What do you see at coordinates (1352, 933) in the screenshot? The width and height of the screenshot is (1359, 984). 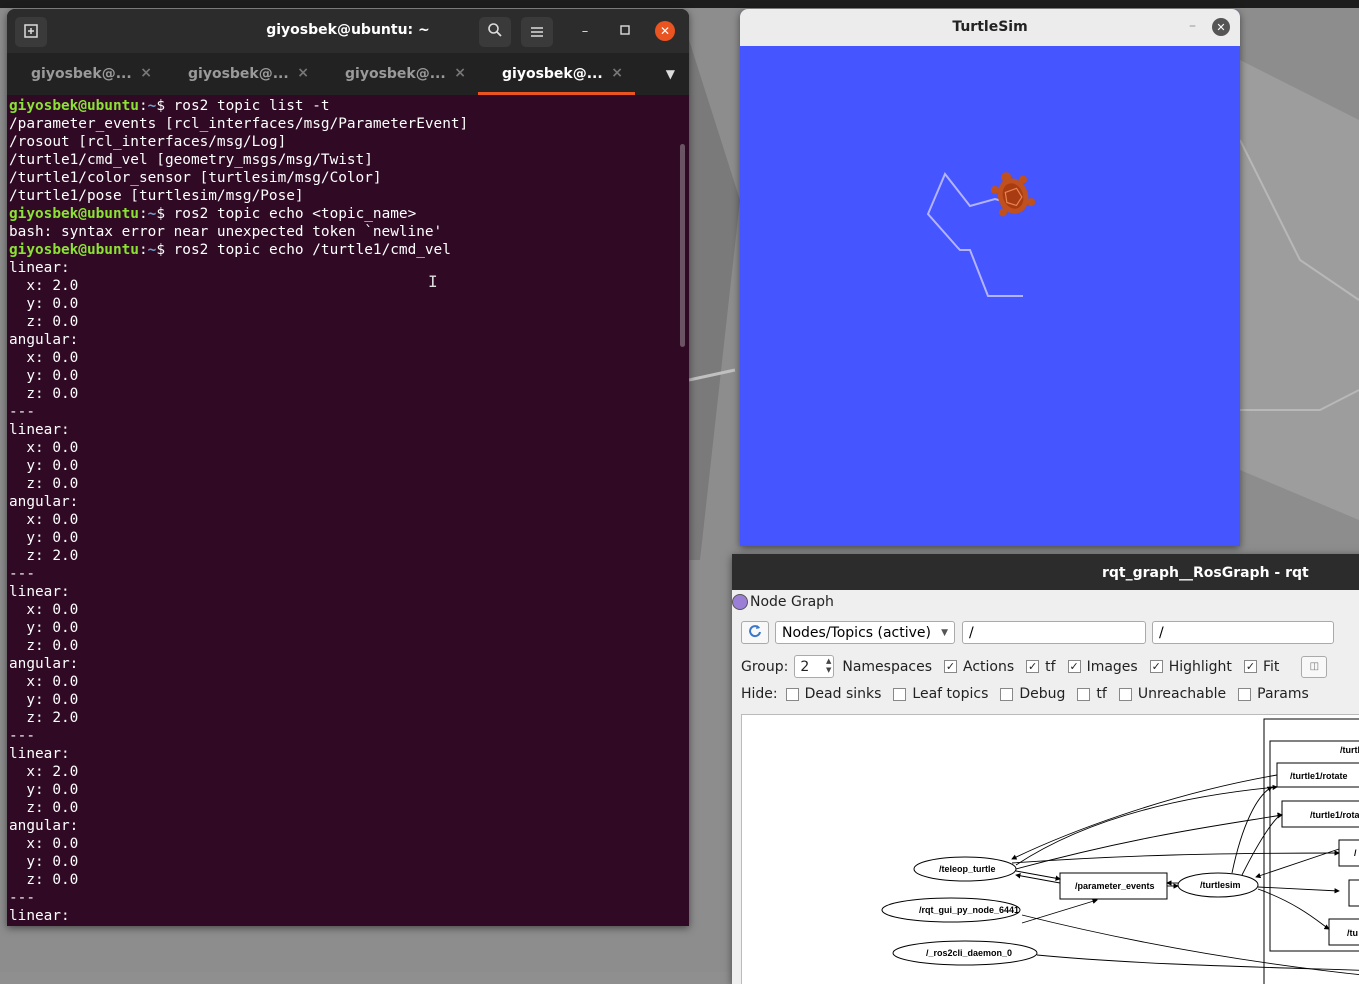 I see `topic-4-label: /tu` at bounding box center [1352, 933].